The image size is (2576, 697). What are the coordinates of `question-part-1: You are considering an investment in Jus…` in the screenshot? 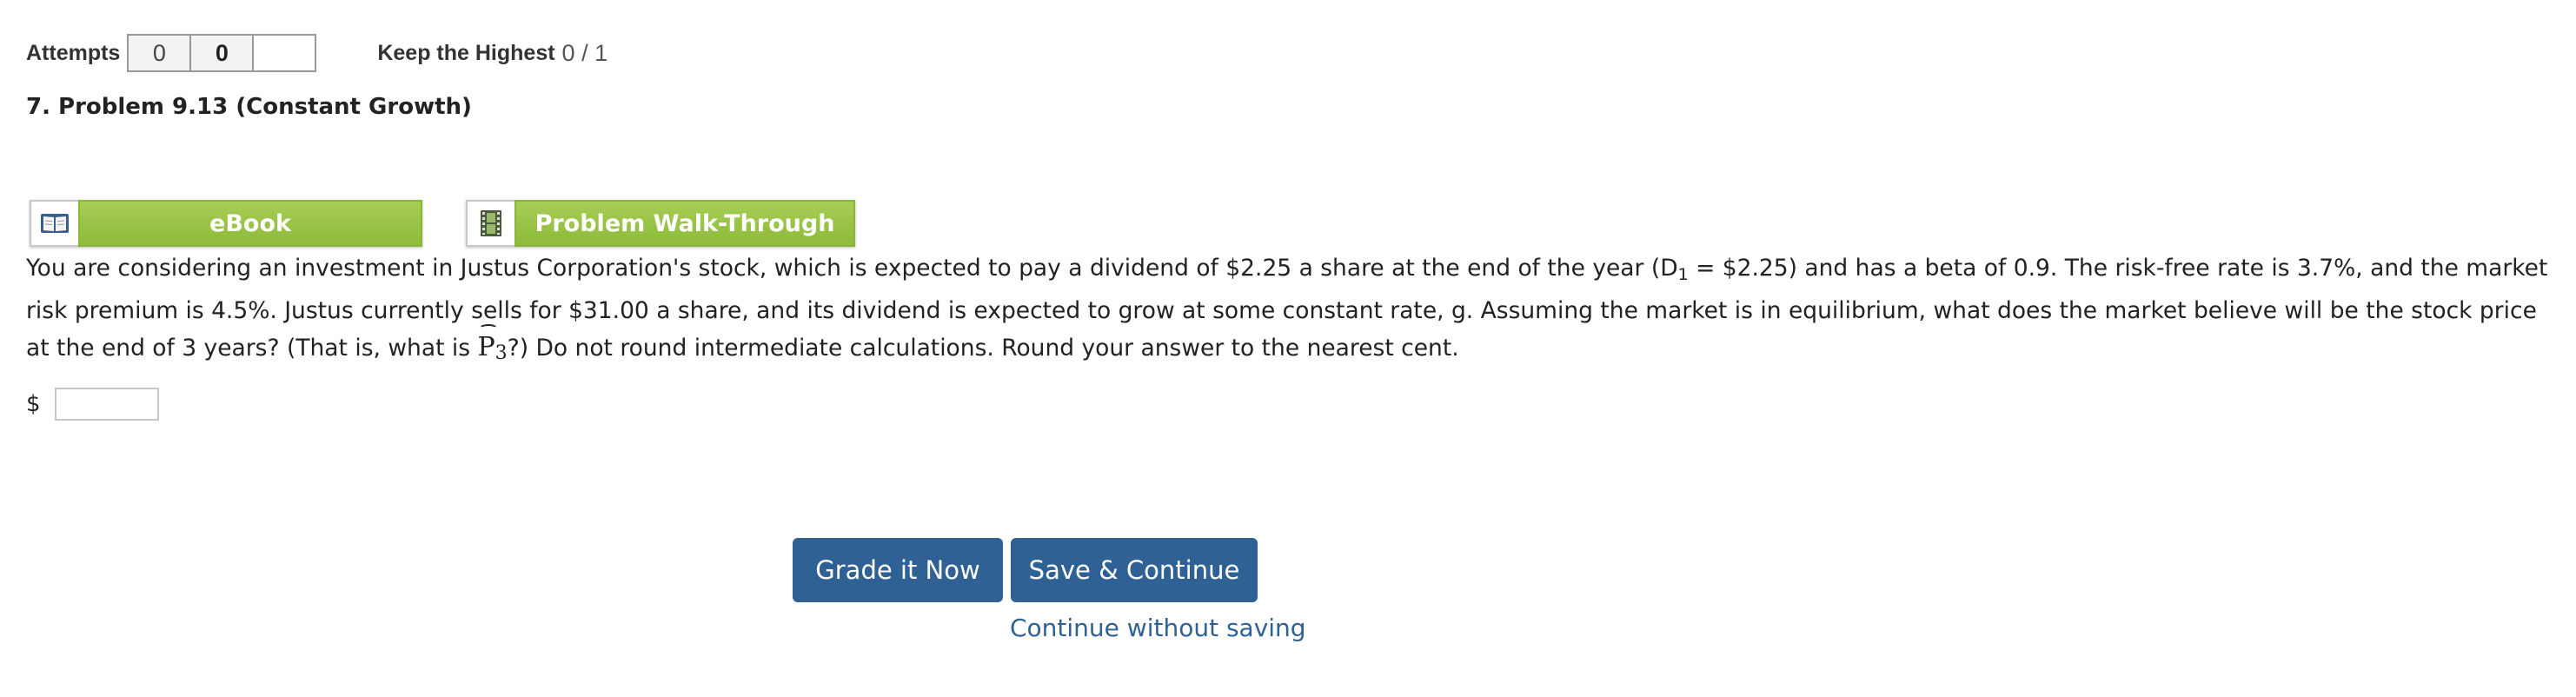 It's located at (852, 268).